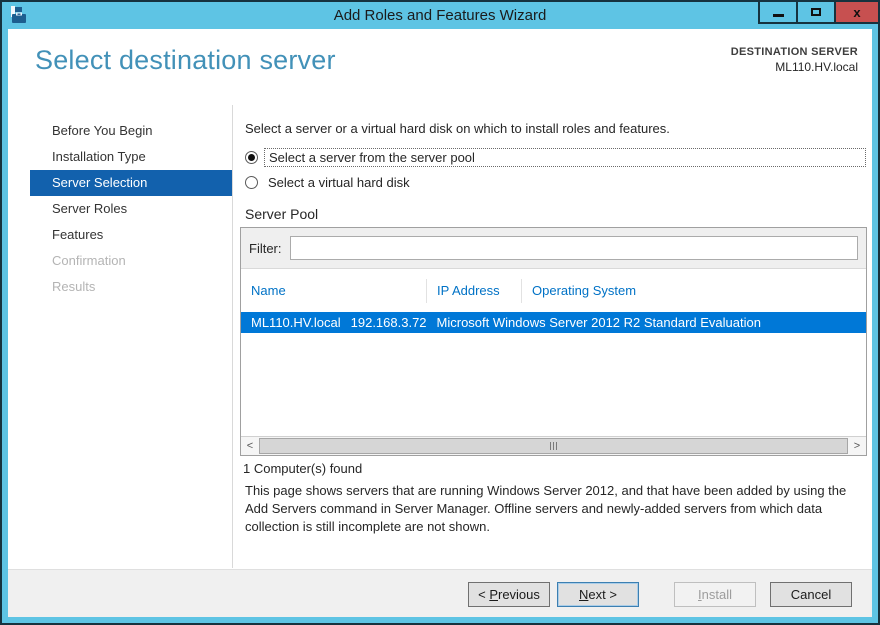 This screenshot has height=625, width=880. What do you see at coordinates (232, 336) in the screenshot?
I see `sidebar-separator` at bounding box center [232, 336].